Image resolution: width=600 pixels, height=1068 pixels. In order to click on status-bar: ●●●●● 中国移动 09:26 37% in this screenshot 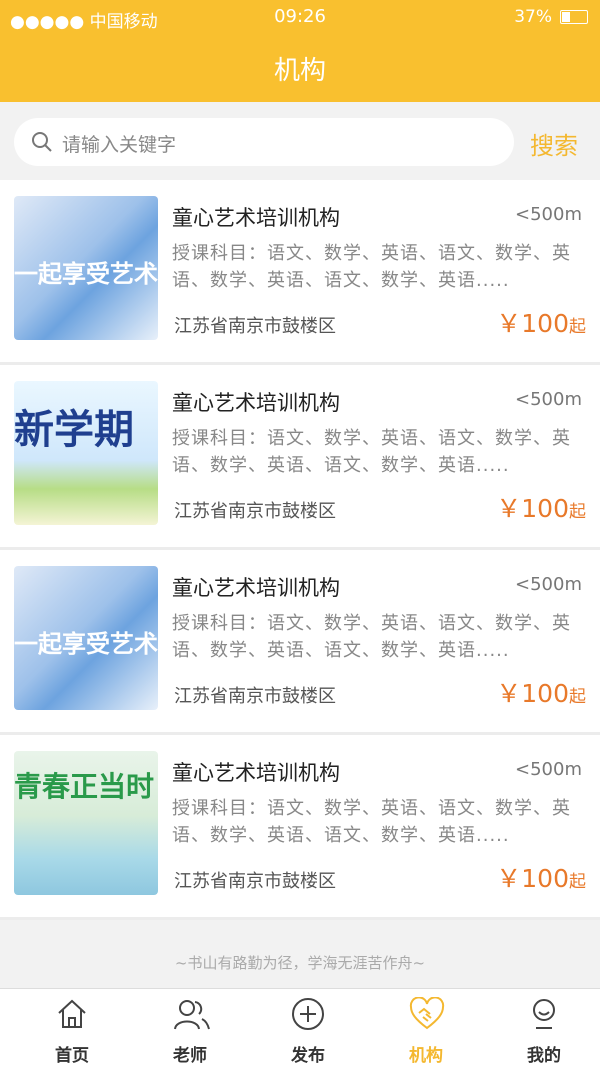, I will do `click(300, 17)`.